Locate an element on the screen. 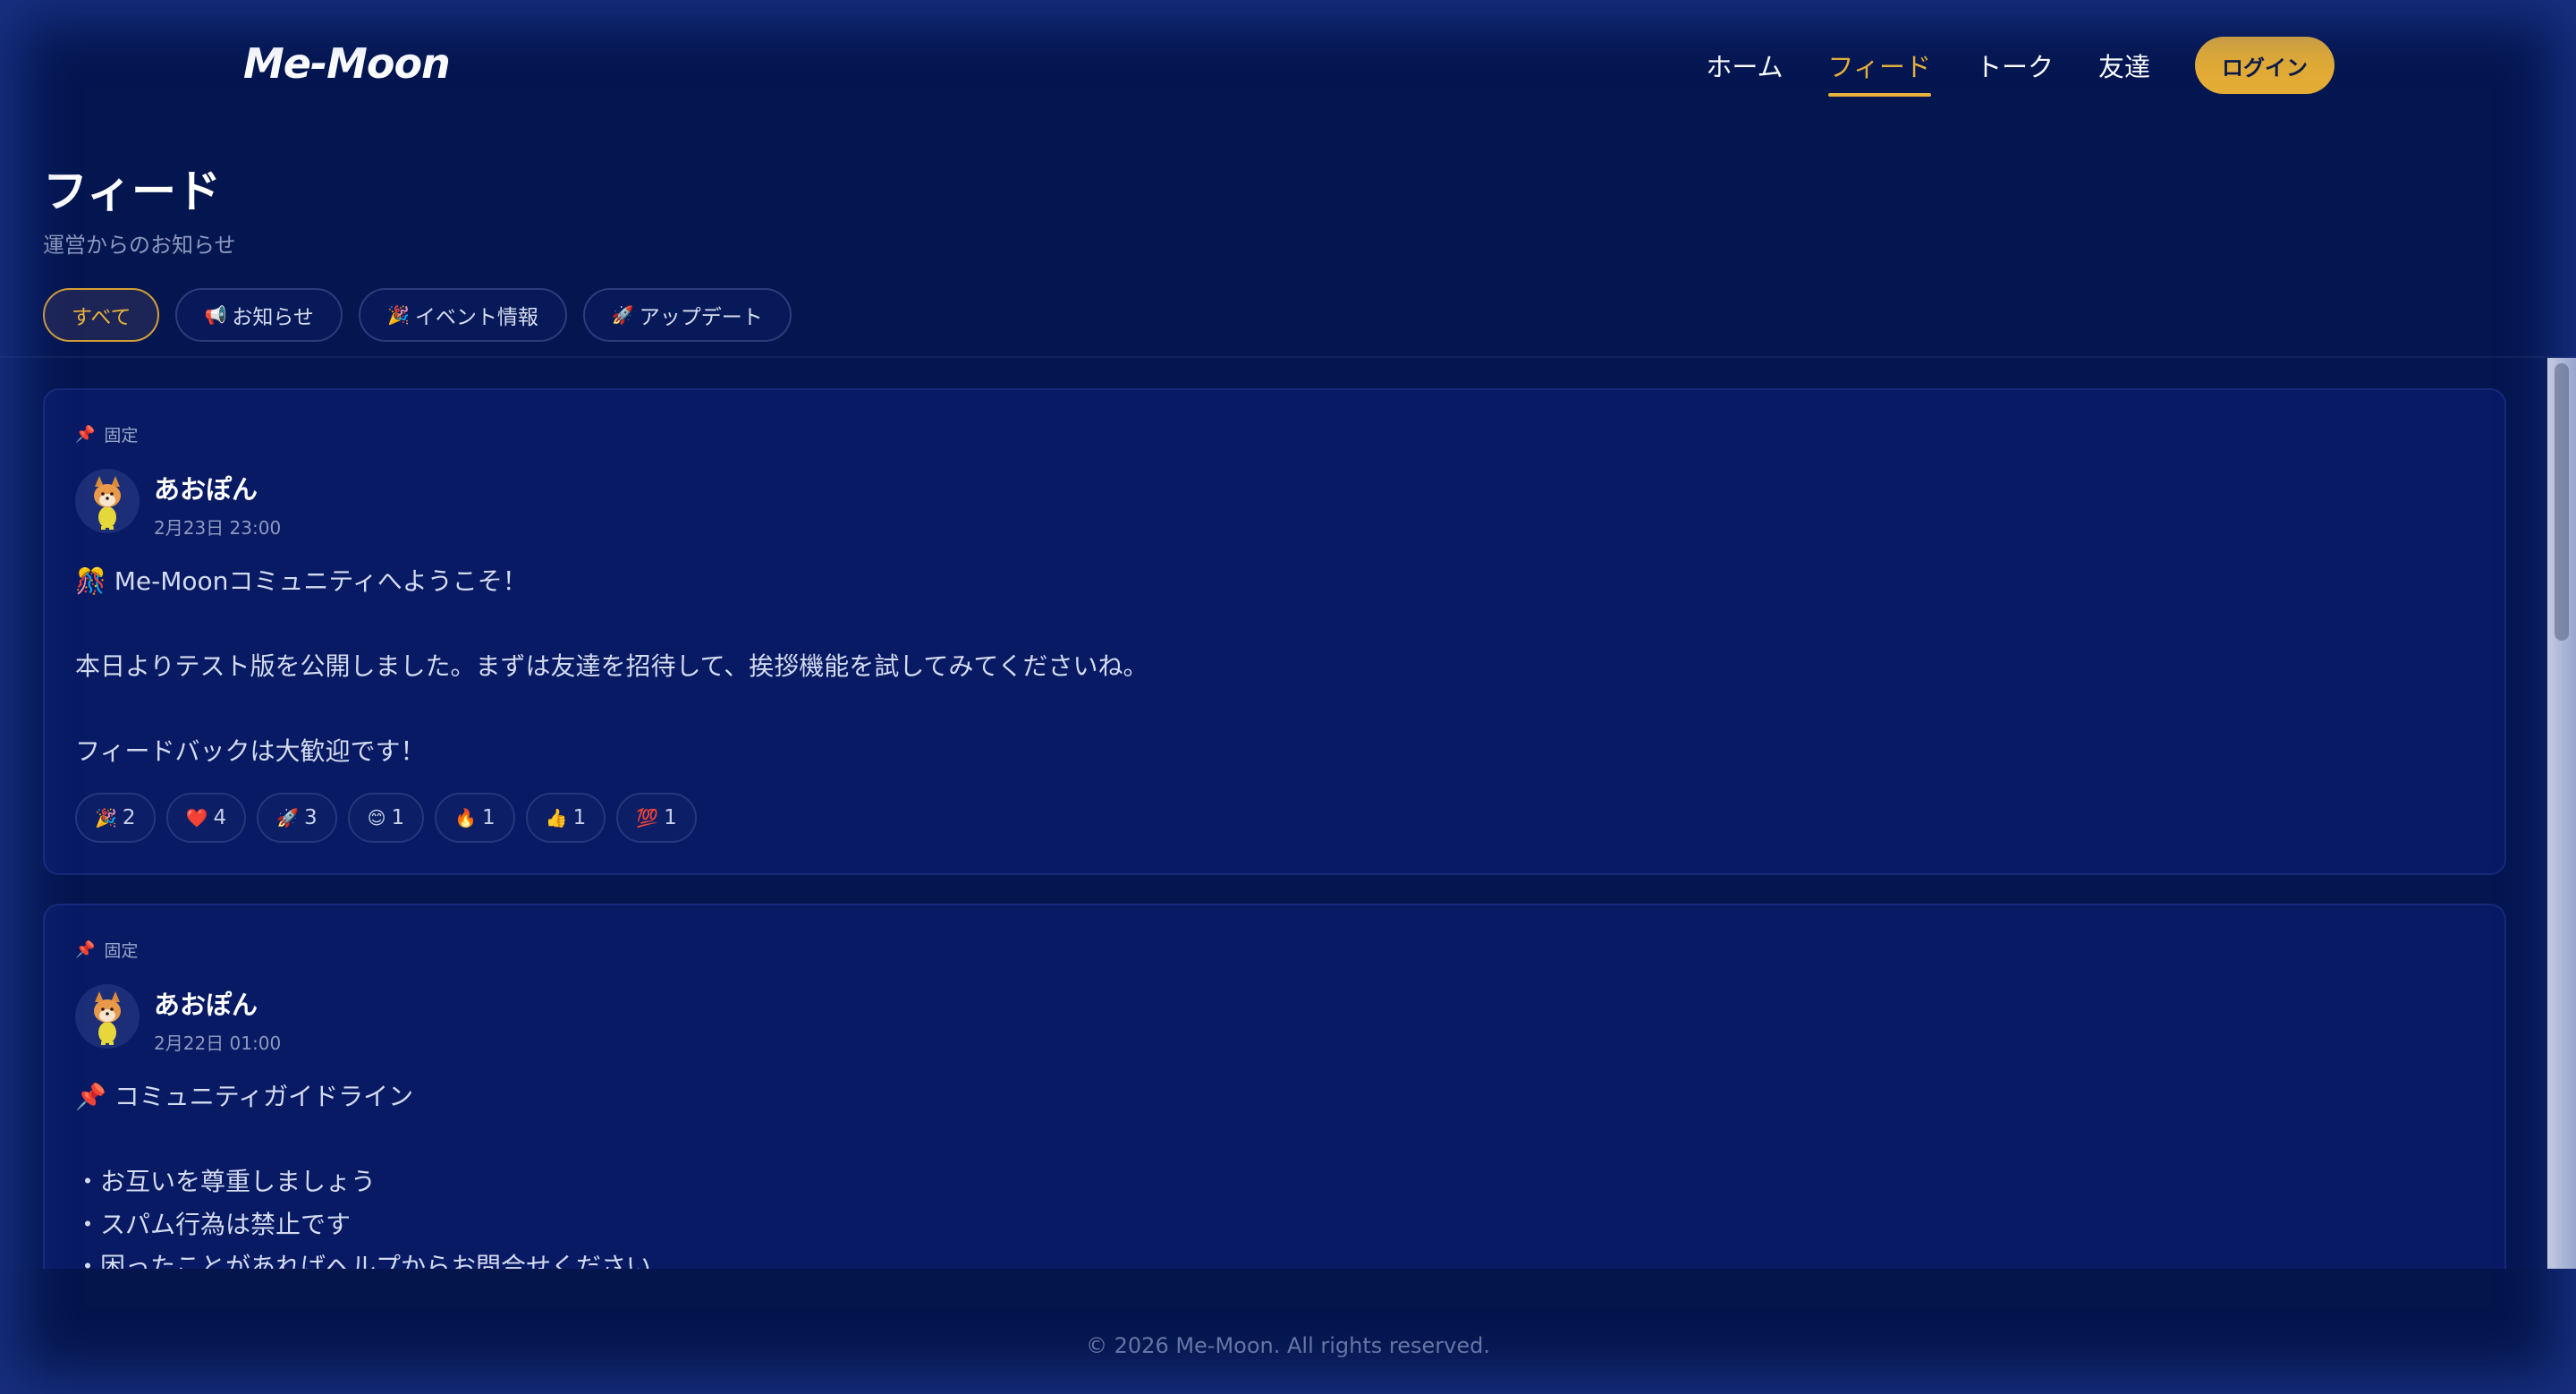  filter-updates: 🚀 アップデート is located at coordinates (687, 315).